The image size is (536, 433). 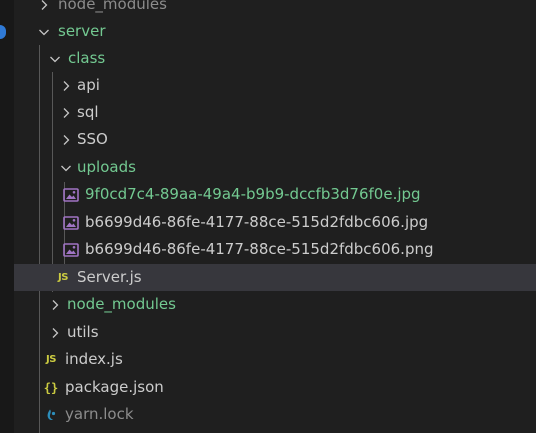 What do you see at coordinates (259, 249) in the screenshot?
I see `tree-item-label: b6699d46-86fe-4177-88ce-515d2fdbc606.png` at bounding box center [259, 249].